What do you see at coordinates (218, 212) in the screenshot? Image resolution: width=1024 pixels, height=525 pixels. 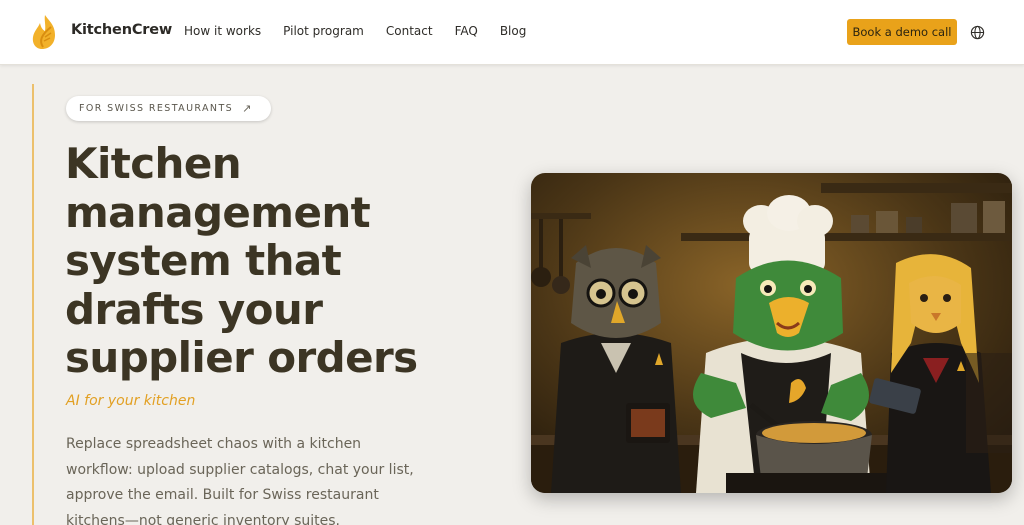 I see `hero-title-line: management` at bounding box center [218, 212].